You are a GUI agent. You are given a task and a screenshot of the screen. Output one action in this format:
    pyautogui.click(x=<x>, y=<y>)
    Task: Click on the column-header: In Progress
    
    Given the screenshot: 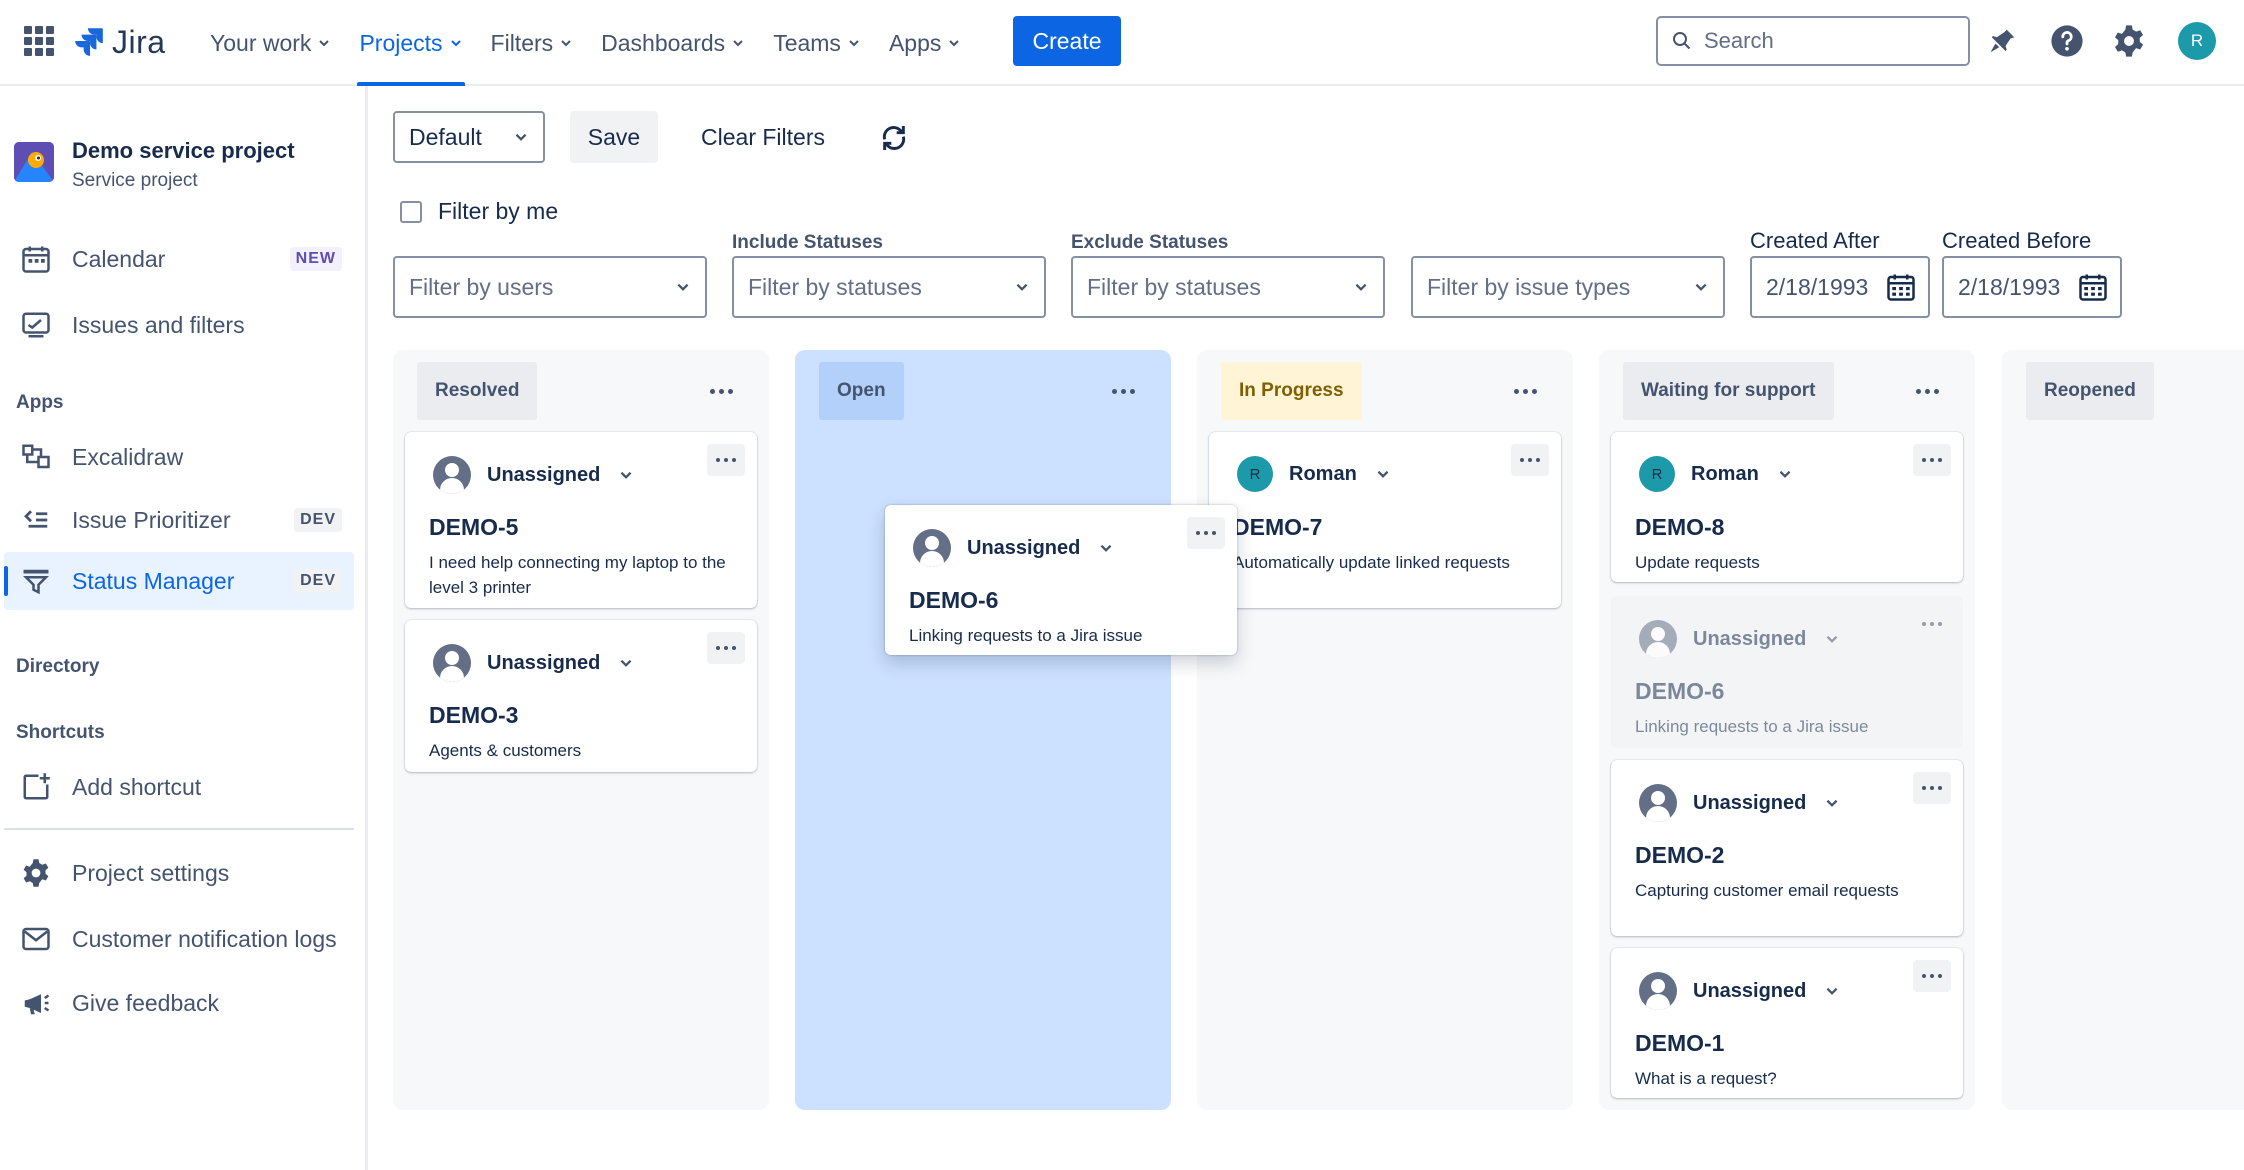 What is the action you would take?
    pyautogui.click(x=1291, y=391)
    